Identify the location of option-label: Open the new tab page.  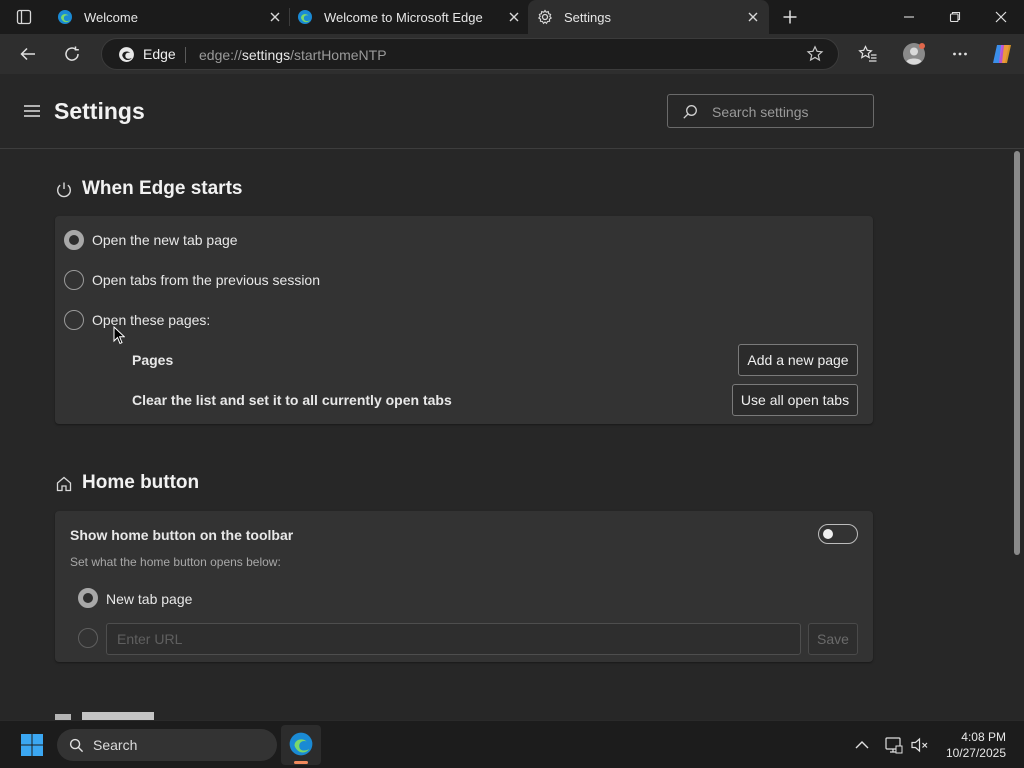
(165, 240).